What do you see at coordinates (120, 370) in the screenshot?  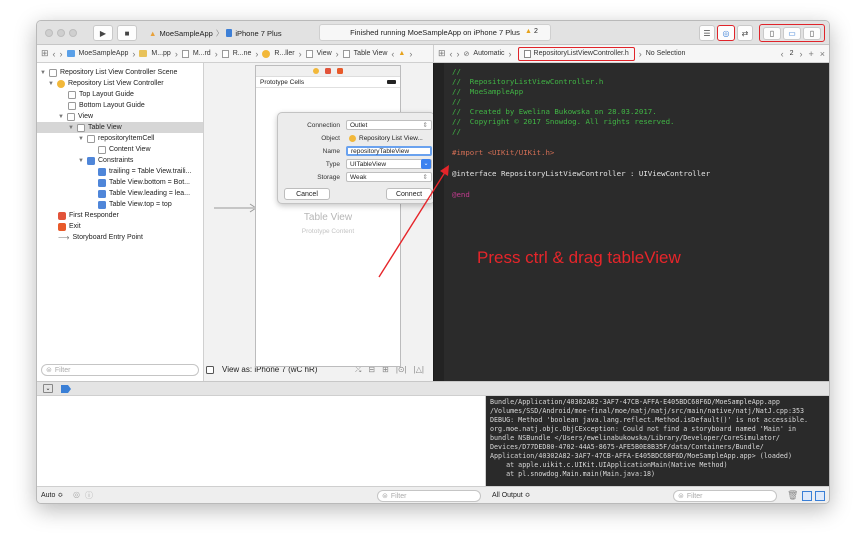 I see `outline-filter: ⊜ Filter` at bounding box center [120, 370].